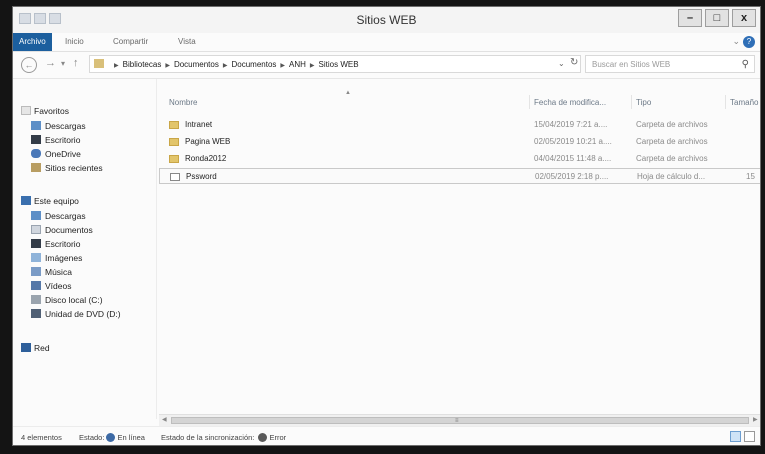  I want to click on nav-item-label: Música, so click(58, 272).